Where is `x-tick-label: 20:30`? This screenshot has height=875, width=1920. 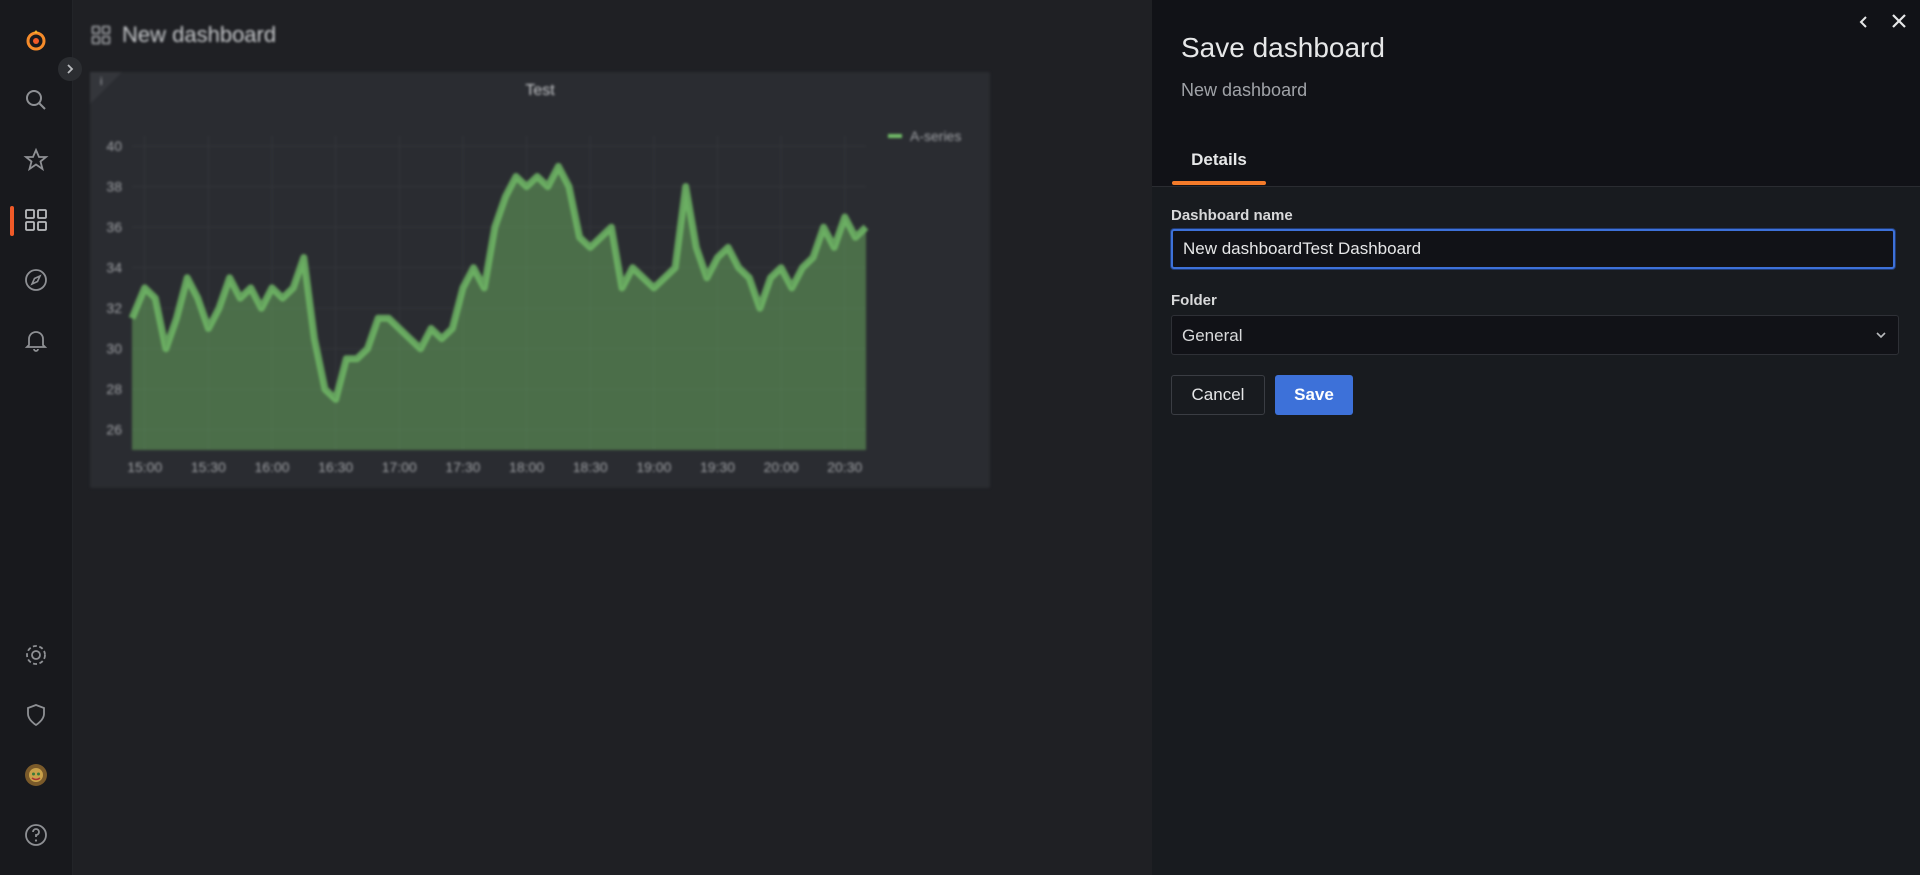 x-tick-label: 20:30 is located at coordinates (844, 467).